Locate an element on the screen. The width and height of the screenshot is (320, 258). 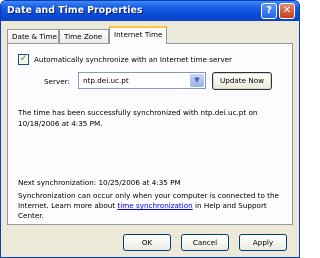
close-button: ✕ is located at coordinates (287, 11).